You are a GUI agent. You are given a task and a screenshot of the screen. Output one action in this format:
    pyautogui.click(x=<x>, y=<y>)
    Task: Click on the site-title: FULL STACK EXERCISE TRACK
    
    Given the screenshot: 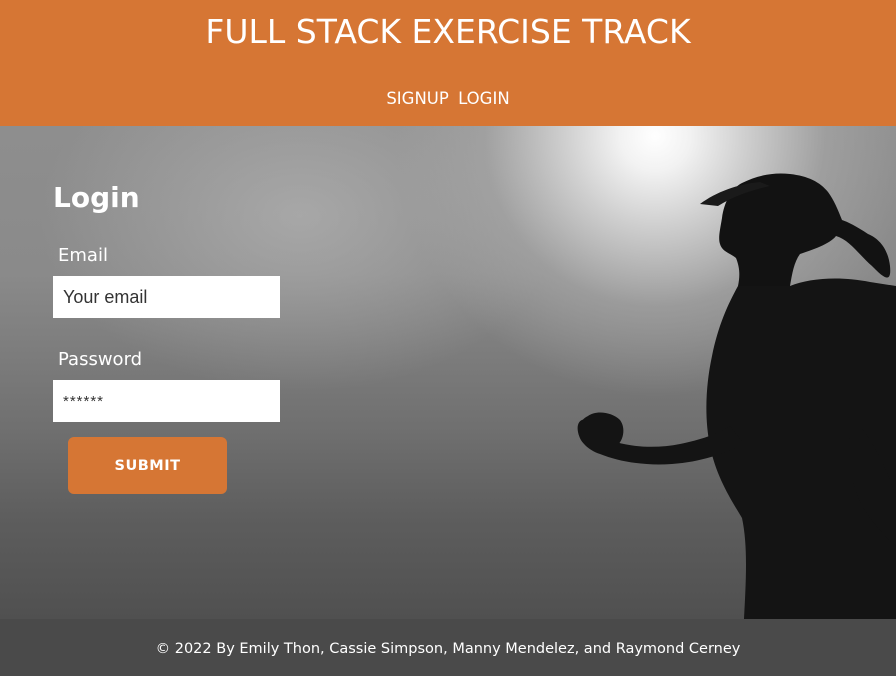 What is the action you would take?
    pyautogui.click(x=448, y=31)
    